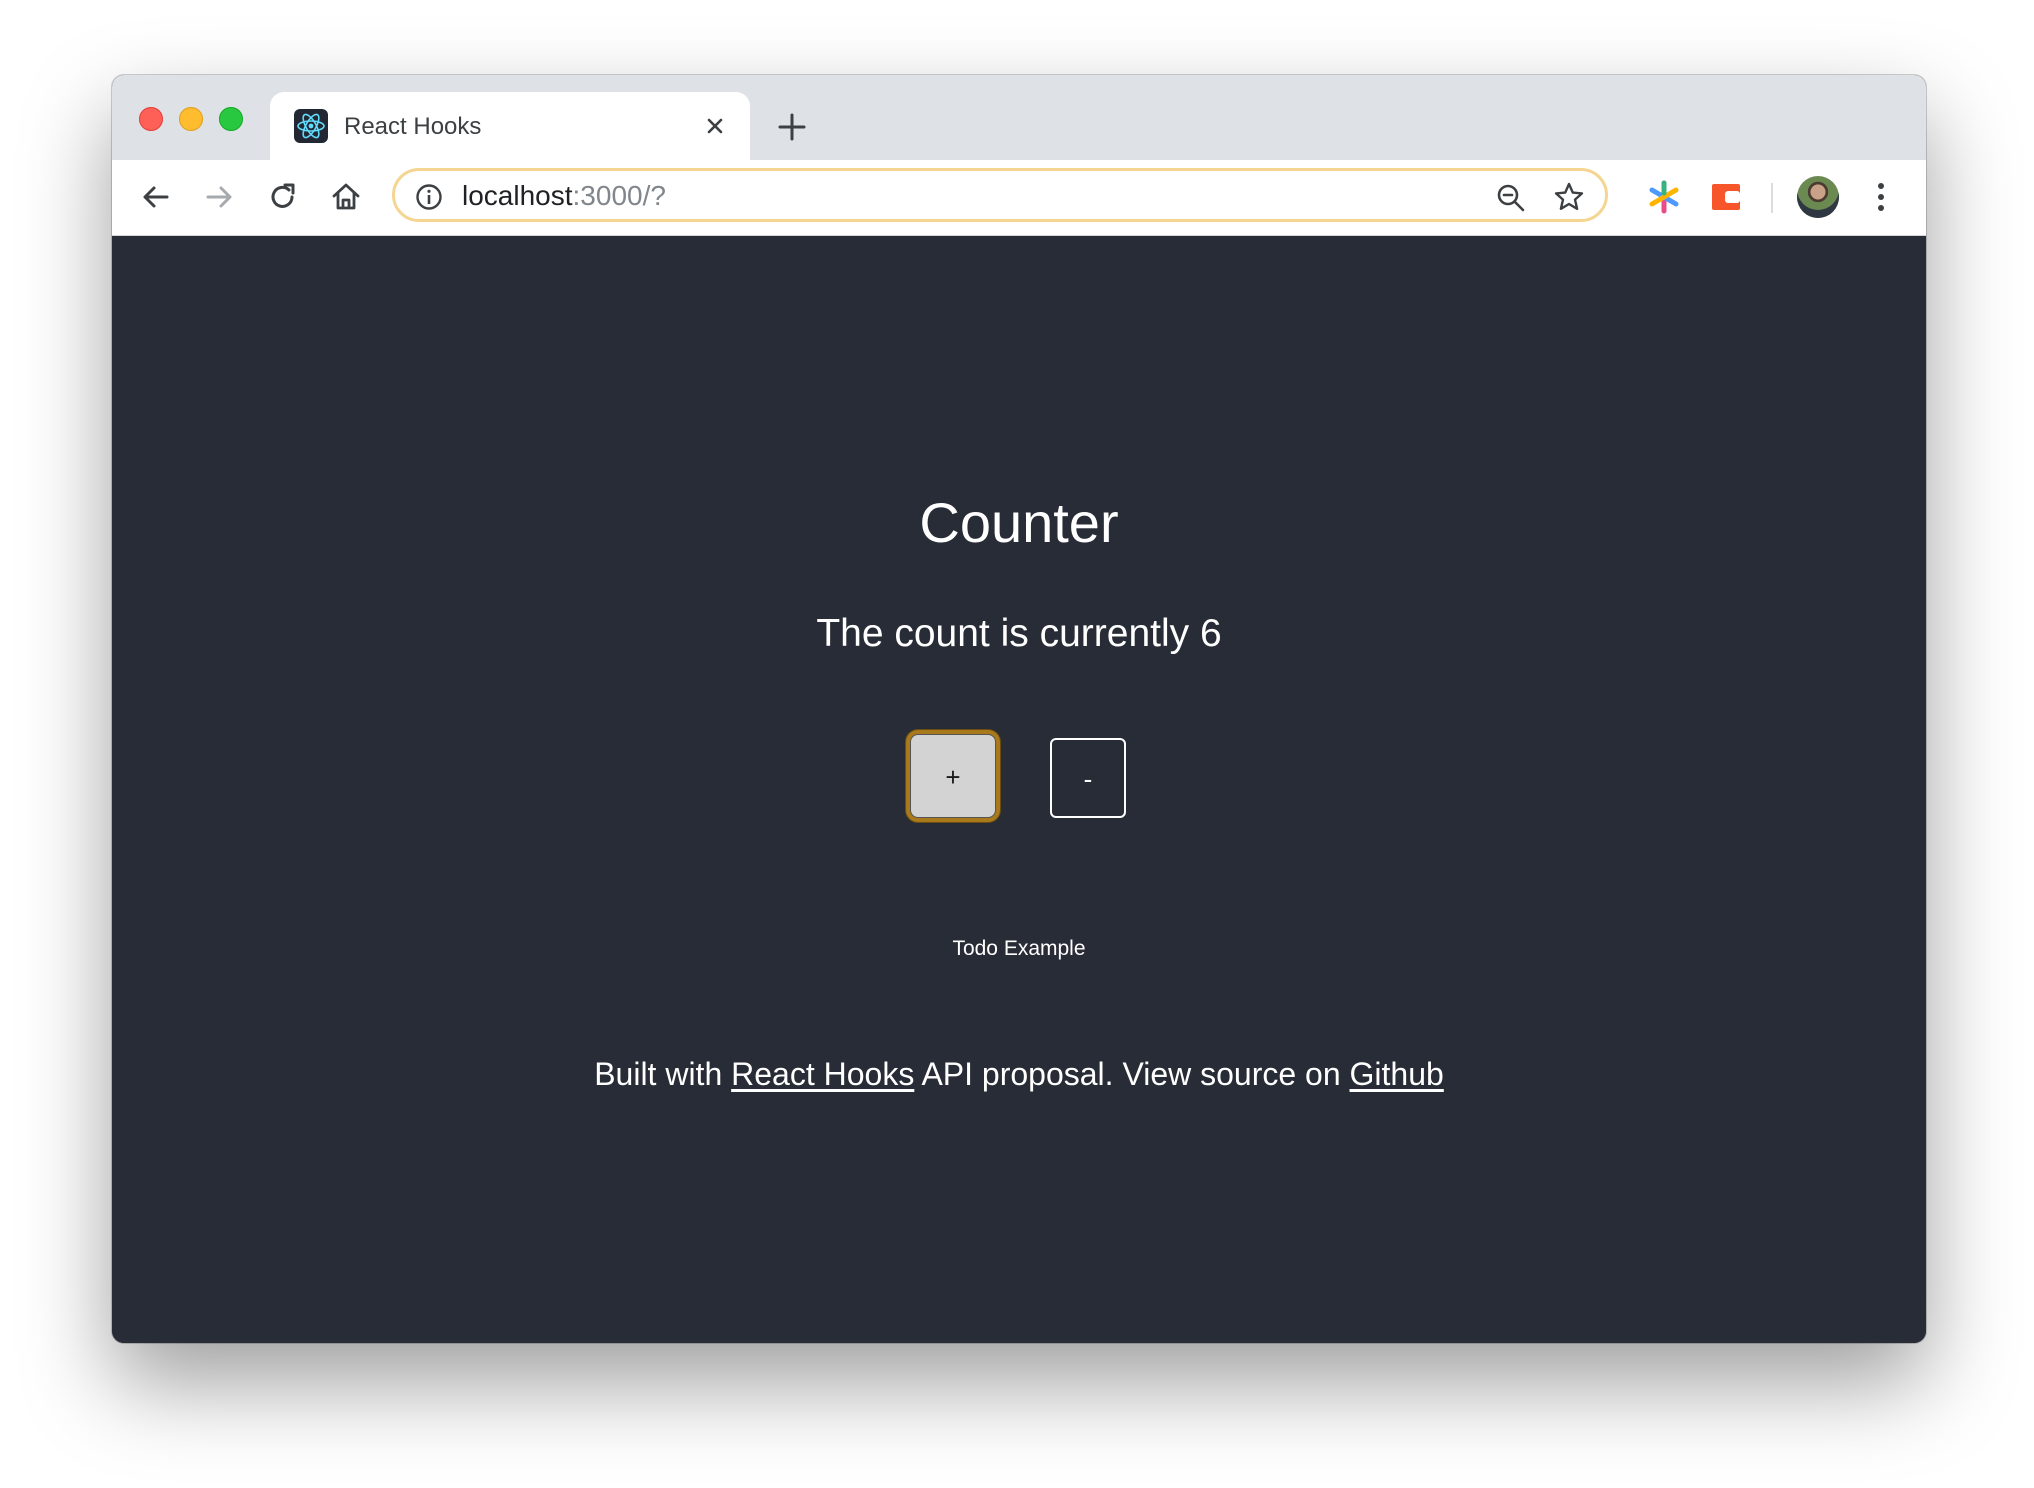 This screenshot has width=2034, height=1488. What do you see at coordinates (1000, 195) in the screenshot?
I see `address-bar: localhost:3000/?` at bounding box center [1000, 195].